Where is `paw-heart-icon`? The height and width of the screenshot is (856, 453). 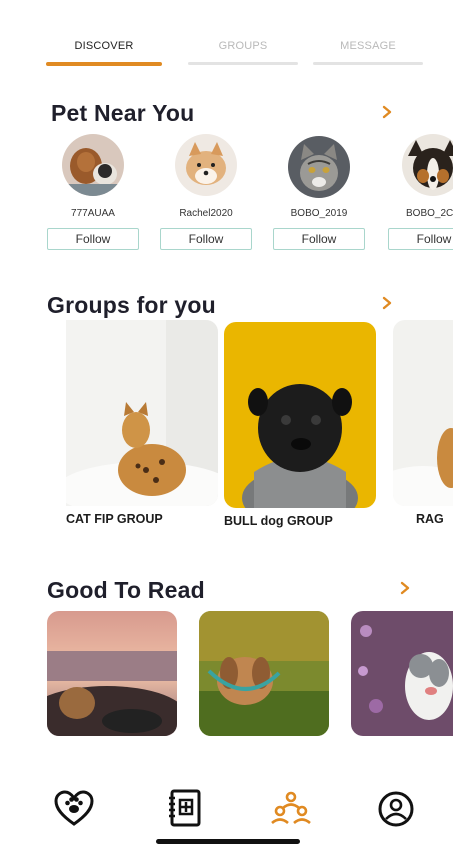
paw-heart-icon is located at coordinates (74, 809).